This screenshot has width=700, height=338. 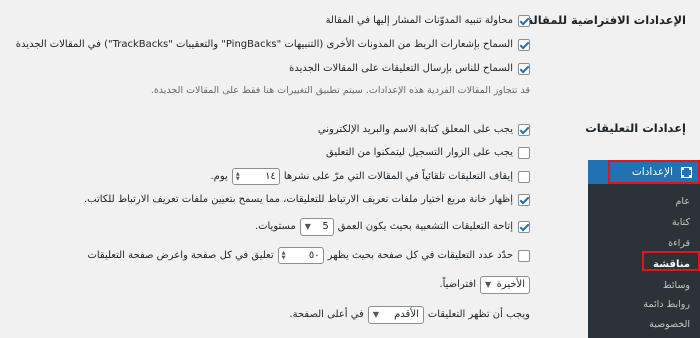 What do you see at coordinates (325, 226) in the screenshot?
I see `select-value: 5` at bounding box center [325, 226].